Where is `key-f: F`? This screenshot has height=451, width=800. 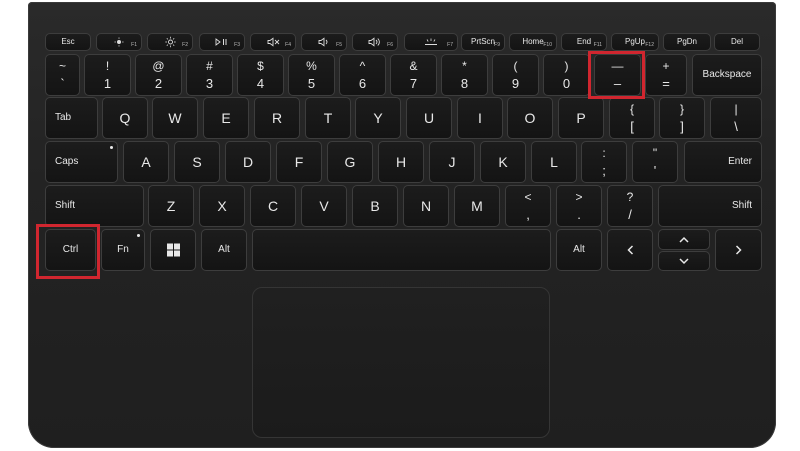
key-f: F is located at coordinates (299, 162).